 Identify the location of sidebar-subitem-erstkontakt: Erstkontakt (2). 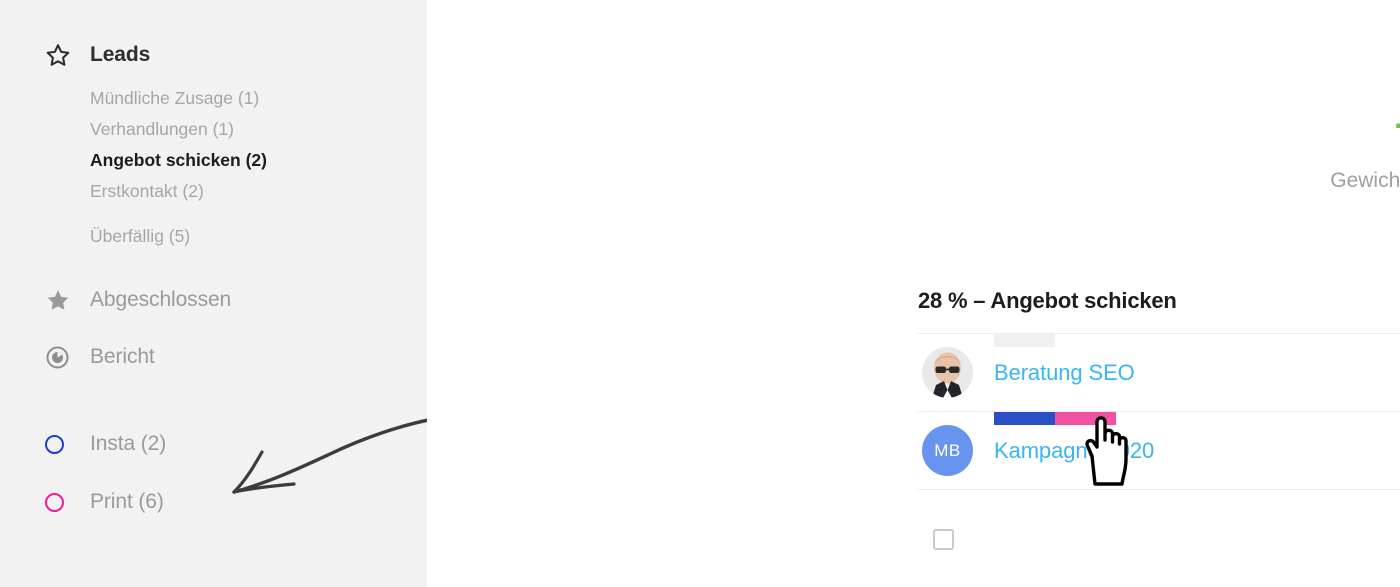
(147, 191).